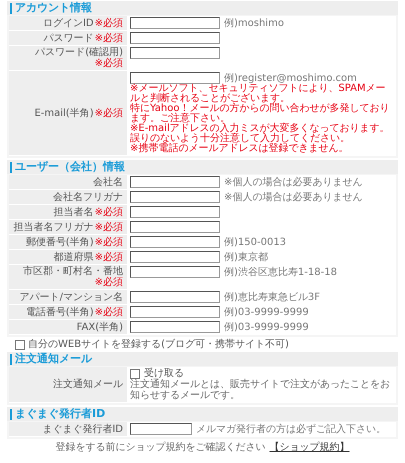 The height and width of the screenshot is (463, 405). I want to click on footer-text: 登録をする前にショップ規約をご確認ください, so click(161, 447).